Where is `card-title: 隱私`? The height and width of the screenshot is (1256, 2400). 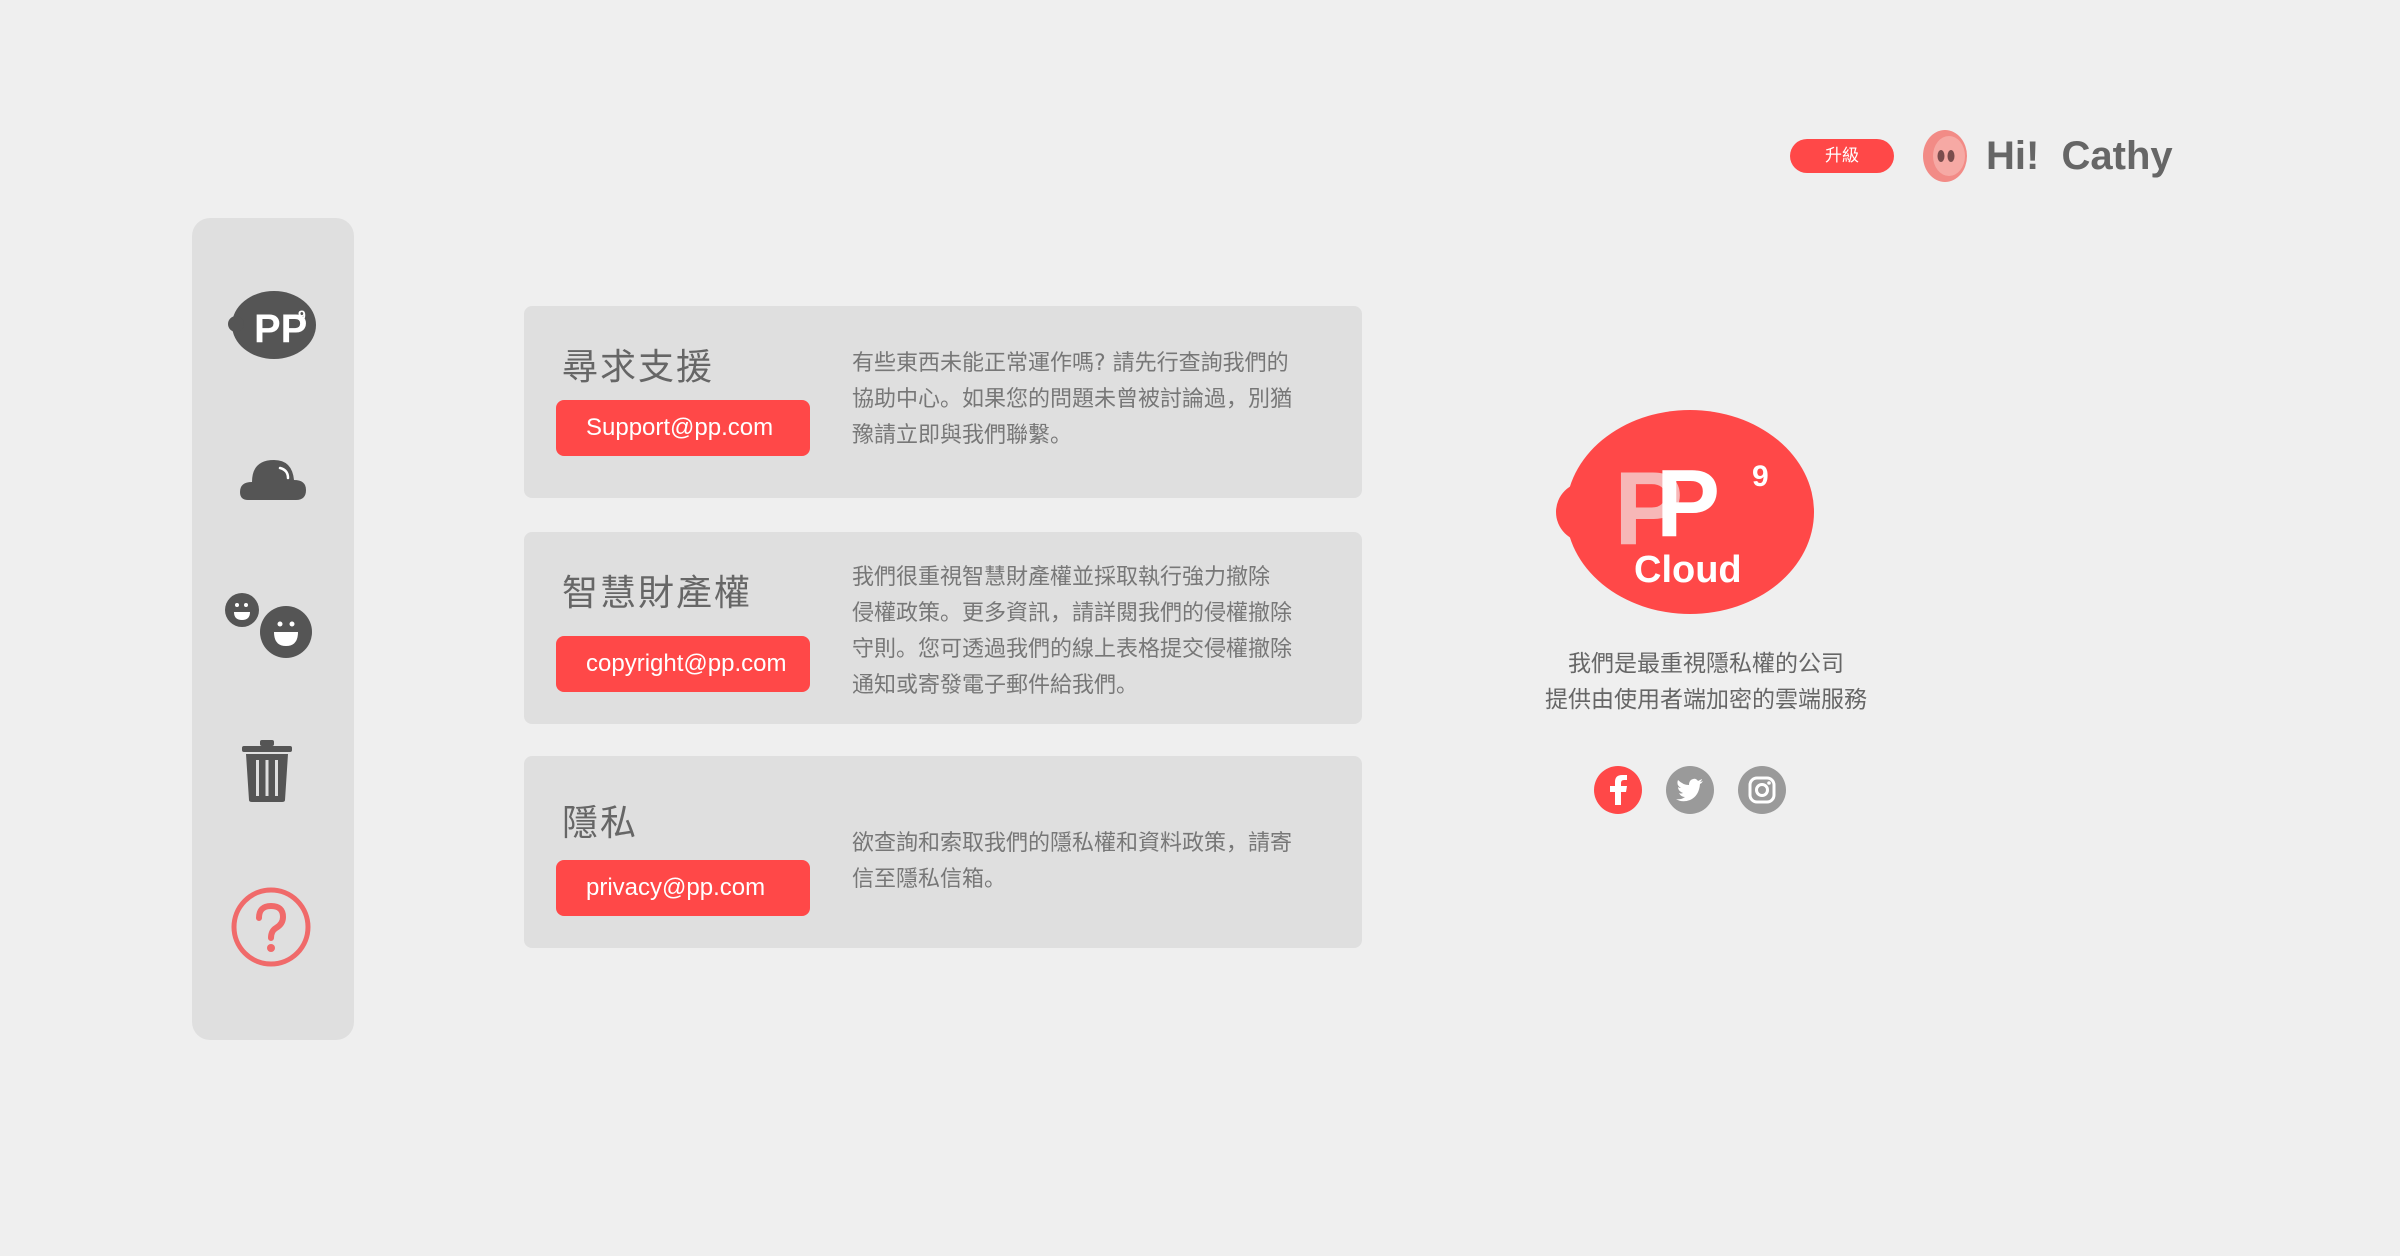
card-title: 隱私 is located at coordinates (600, 823).